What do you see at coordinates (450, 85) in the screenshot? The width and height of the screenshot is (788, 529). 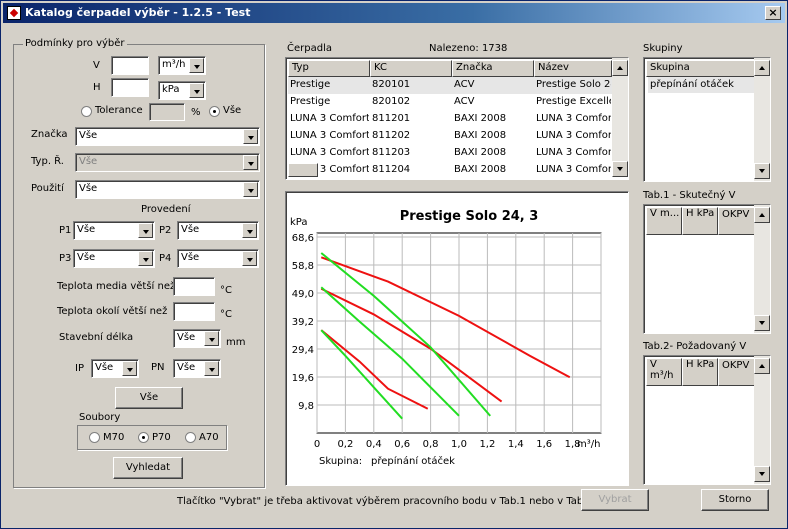 I see `table-row: Prestige 820101 ACV Prestige Solo 24, 3` at bounding box center [450, 85].